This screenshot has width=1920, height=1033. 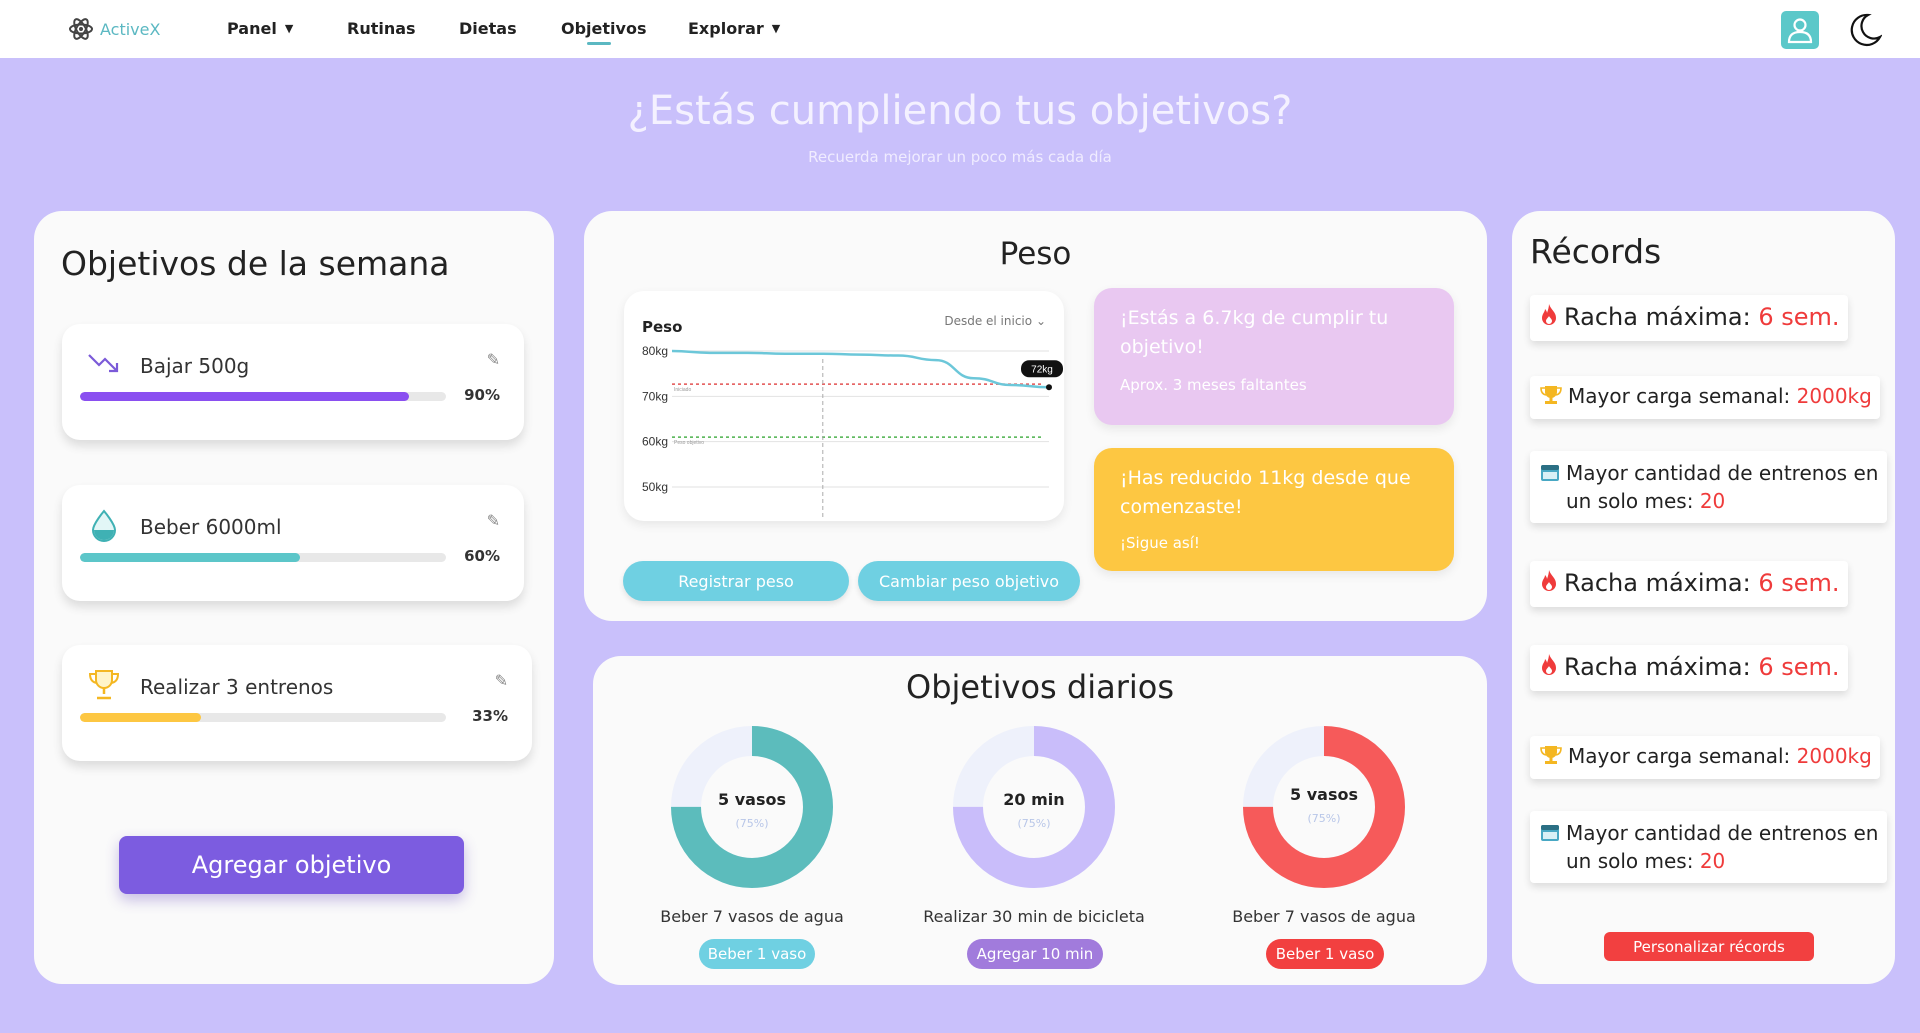 I want to click on active-tab-indicator, so click(x=599, y=43).